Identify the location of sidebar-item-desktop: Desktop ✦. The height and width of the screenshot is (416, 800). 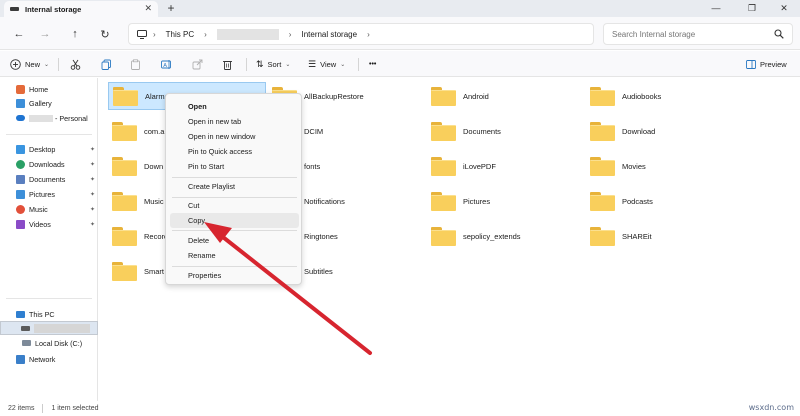
(49, 149).